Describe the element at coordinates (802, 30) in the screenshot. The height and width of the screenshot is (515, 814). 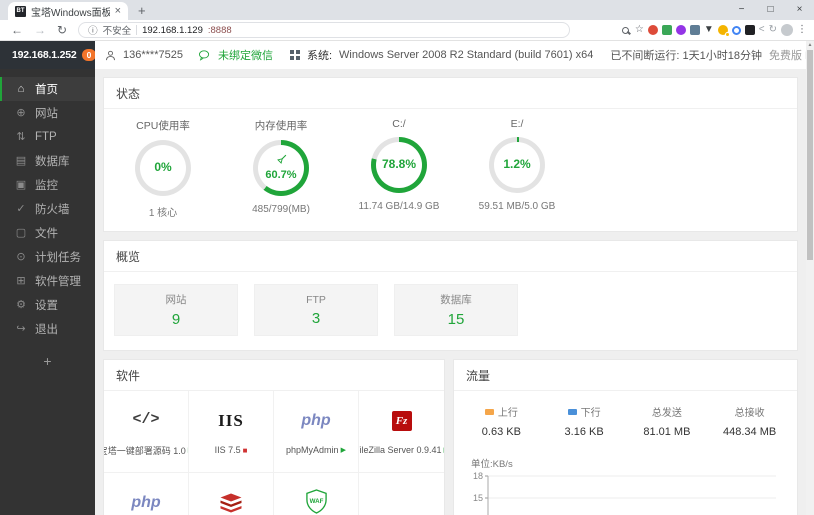
I see `menu-kebab-icon: ⋮` at that location.